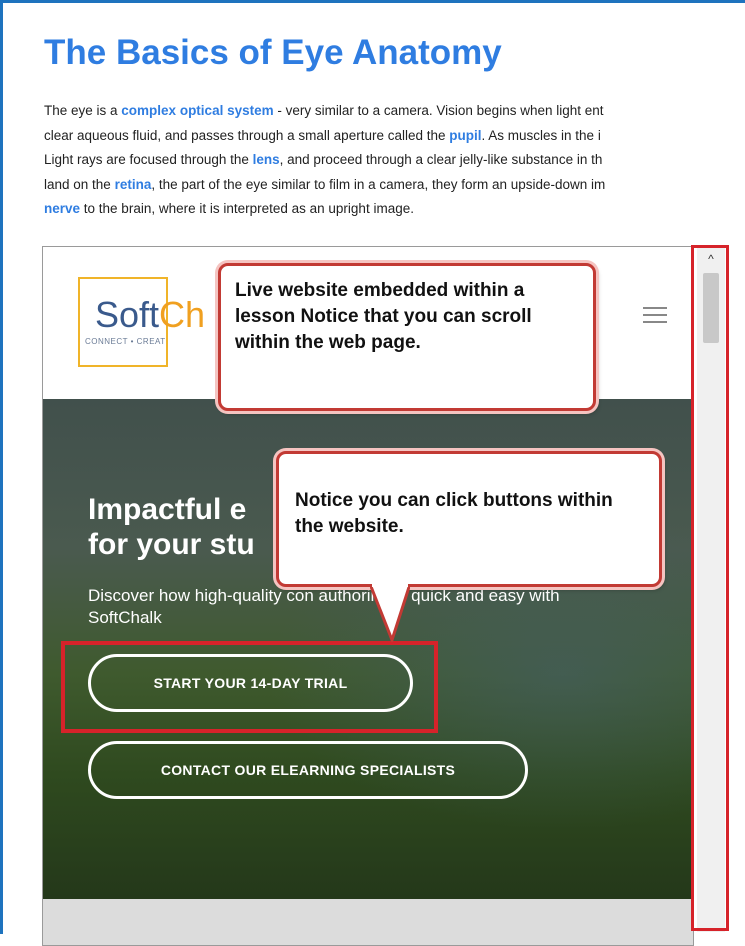 The width and height of the screenshot is (745, 946). What do you see at coordinates (127, 314) in the screenshot?
I see `logo-text-soft: Soft` at bounding box center [127, 314].